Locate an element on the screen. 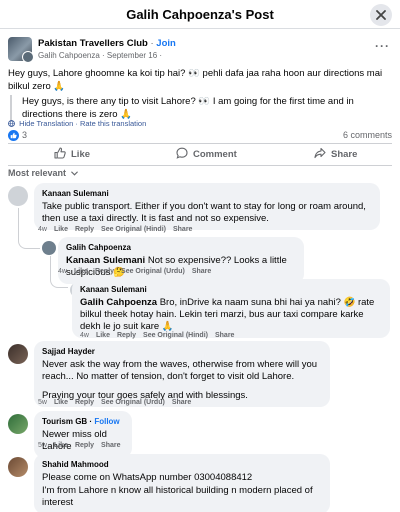 The width and height of the screenshot is (400, 512). like-button: Like is located at coordinates (72, 153).